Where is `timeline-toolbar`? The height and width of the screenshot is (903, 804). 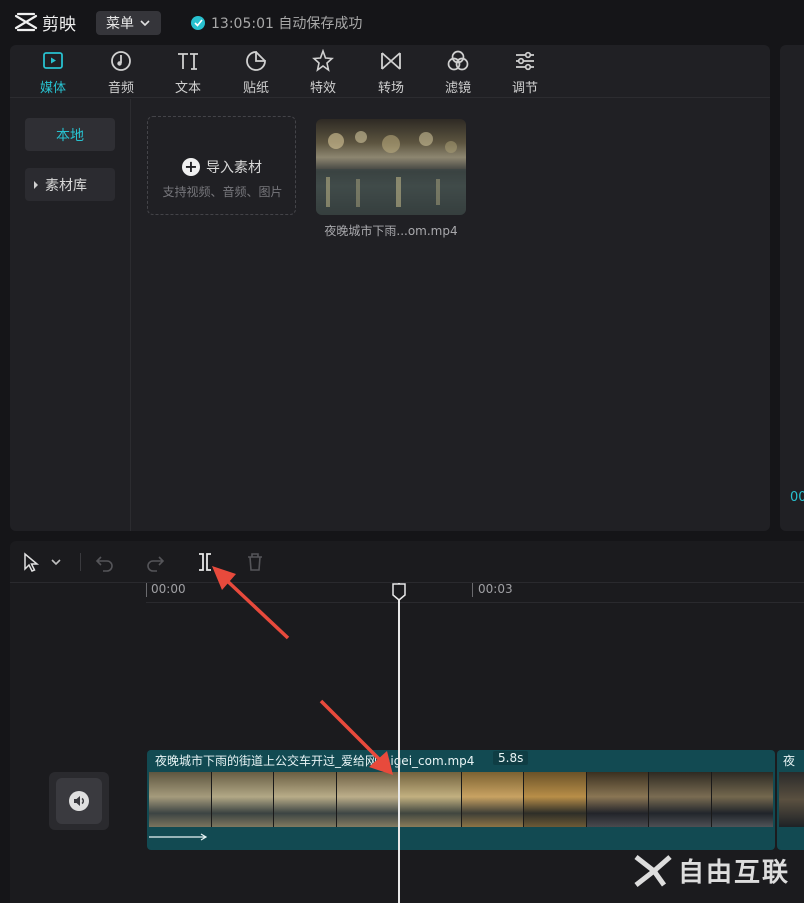
timeline-toolbar is located at coordinates (407, 562).